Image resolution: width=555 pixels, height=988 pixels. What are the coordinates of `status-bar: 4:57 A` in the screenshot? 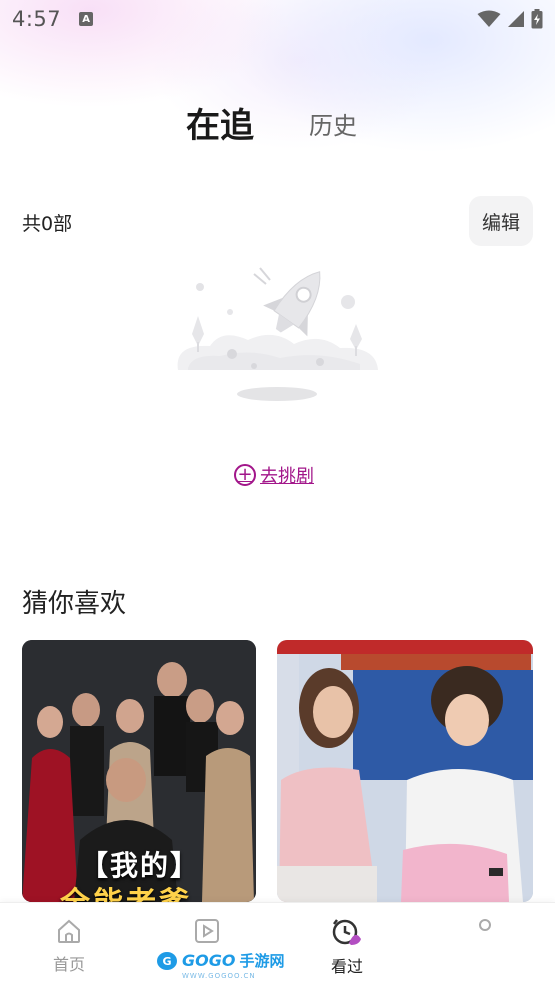 It's located at (277, 19).